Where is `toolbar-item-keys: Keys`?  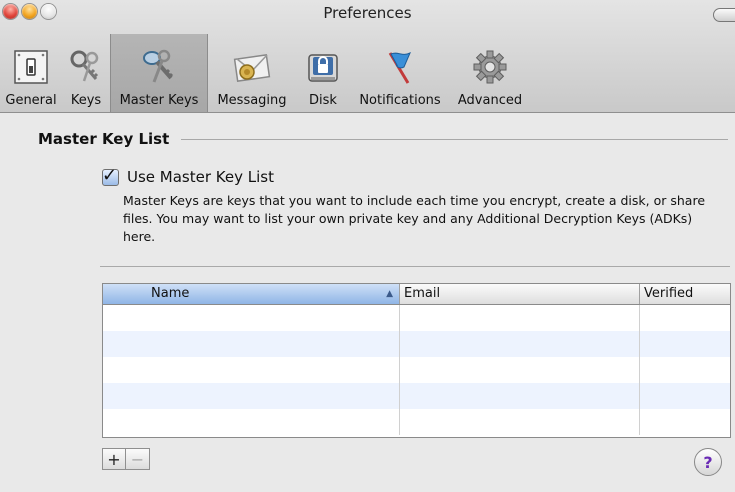
toolbar-item-keys: Keys is located at coordinates (86, 73).